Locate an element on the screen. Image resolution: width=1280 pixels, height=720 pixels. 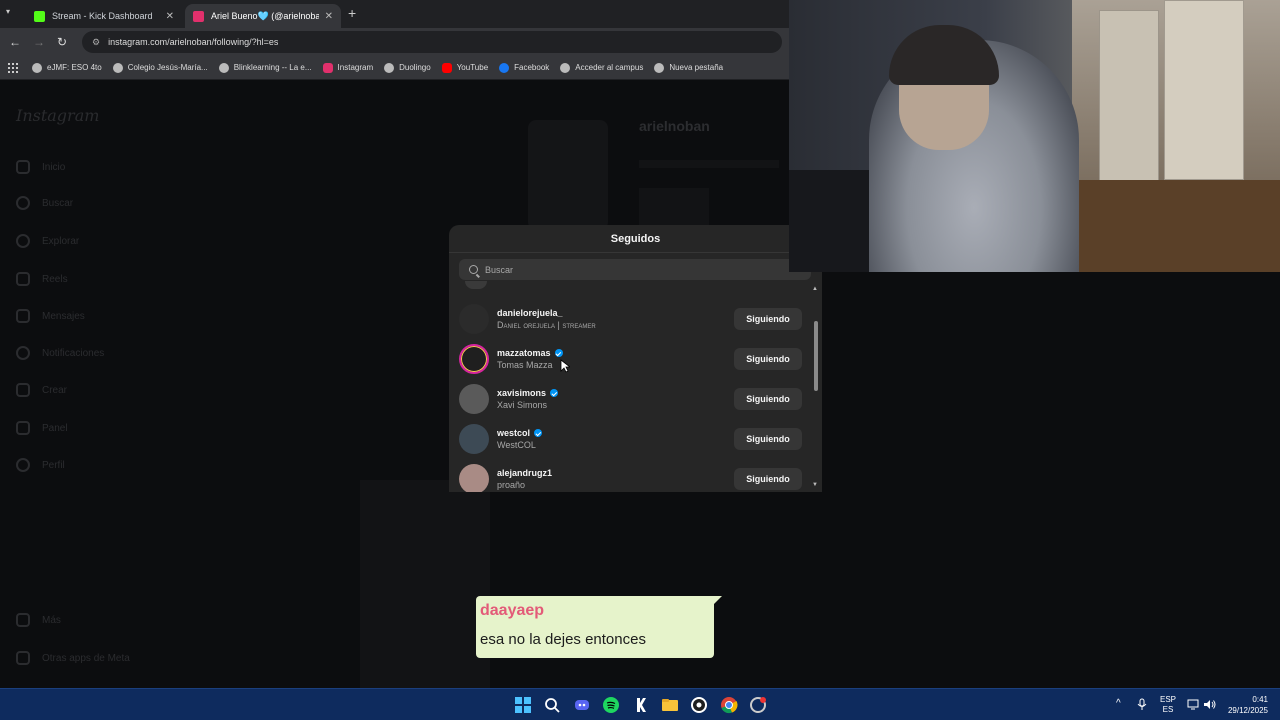
sidebar-item-explore: Explorar is located at coordinates (47, 241).